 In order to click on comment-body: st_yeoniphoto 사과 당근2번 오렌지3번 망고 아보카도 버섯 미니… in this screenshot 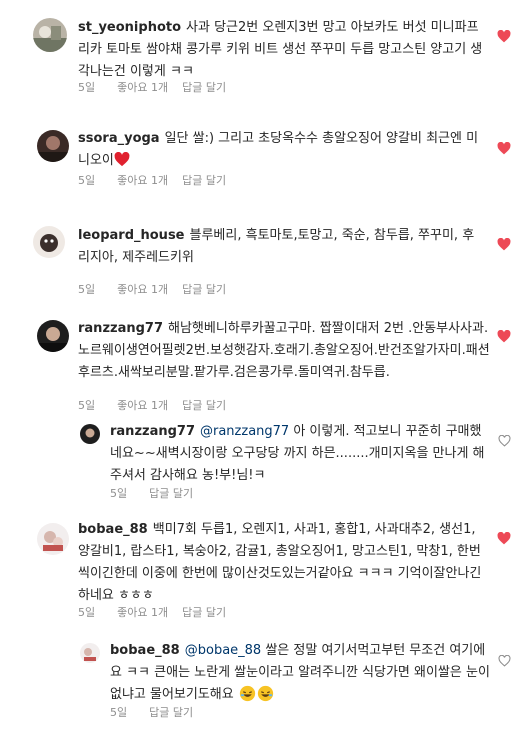, I will do `click(280, 50)`.